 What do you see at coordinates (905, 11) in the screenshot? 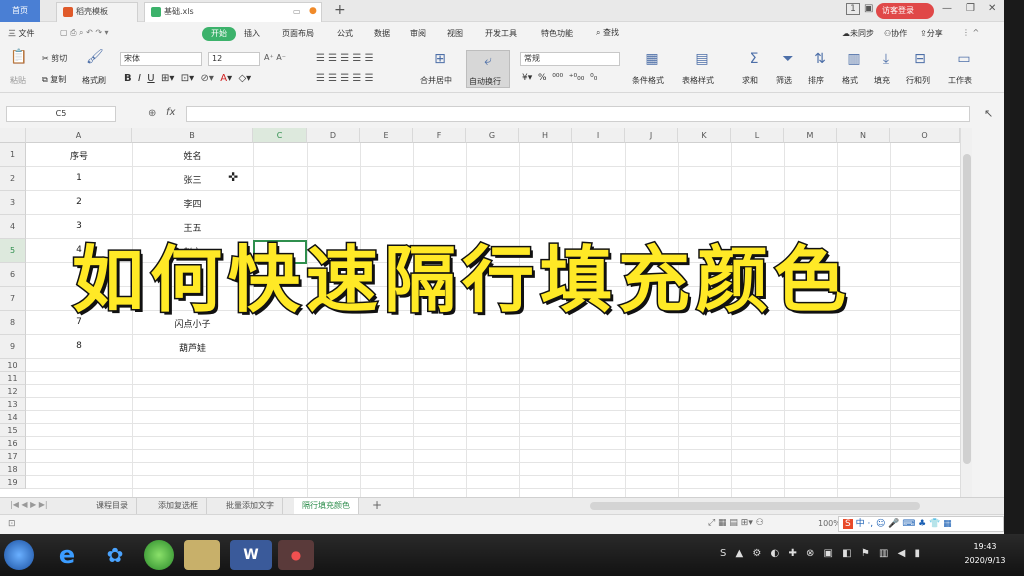
I see `login-button: 访客登录` at bounding box center [905, 11].